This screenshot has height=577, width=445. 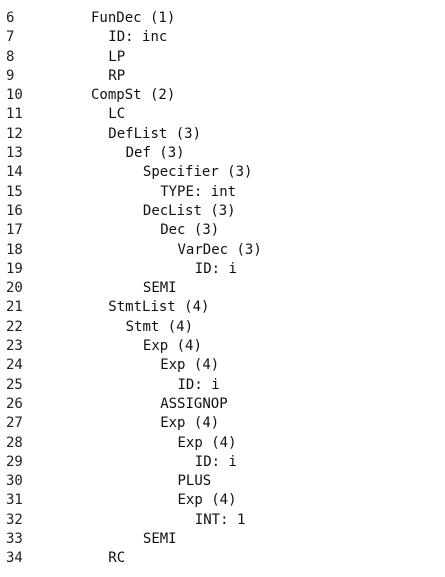 I want to click on code-line: 31 Exp (4), so click(x=222, y=500).